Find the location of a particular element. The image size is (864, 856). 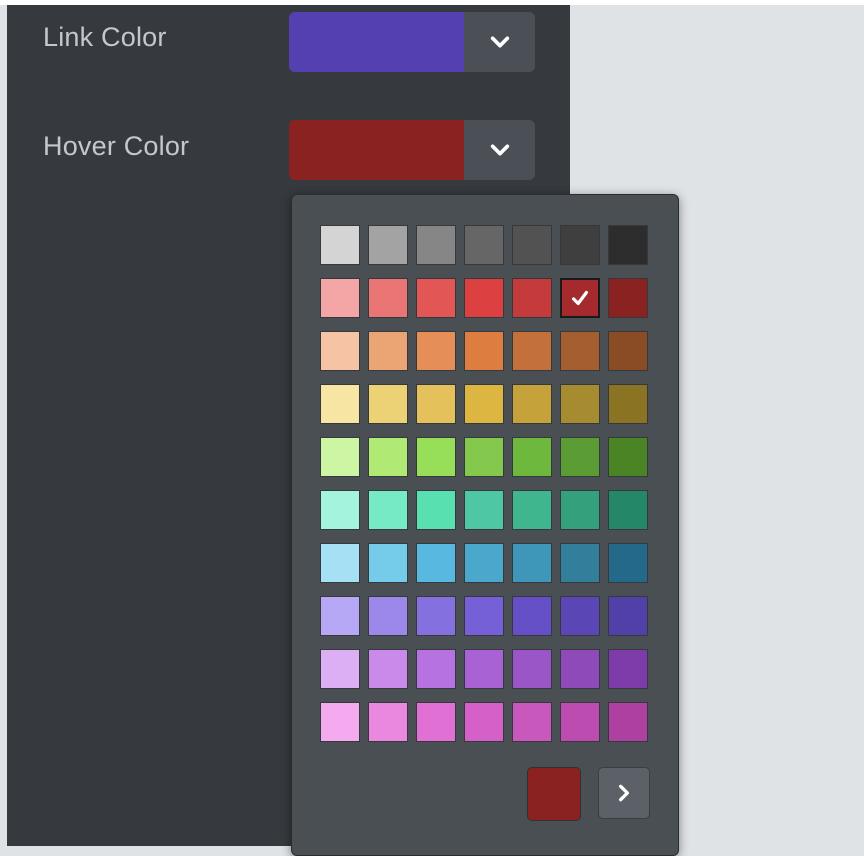

hover-color-picker is located at coordinates (412, 150).